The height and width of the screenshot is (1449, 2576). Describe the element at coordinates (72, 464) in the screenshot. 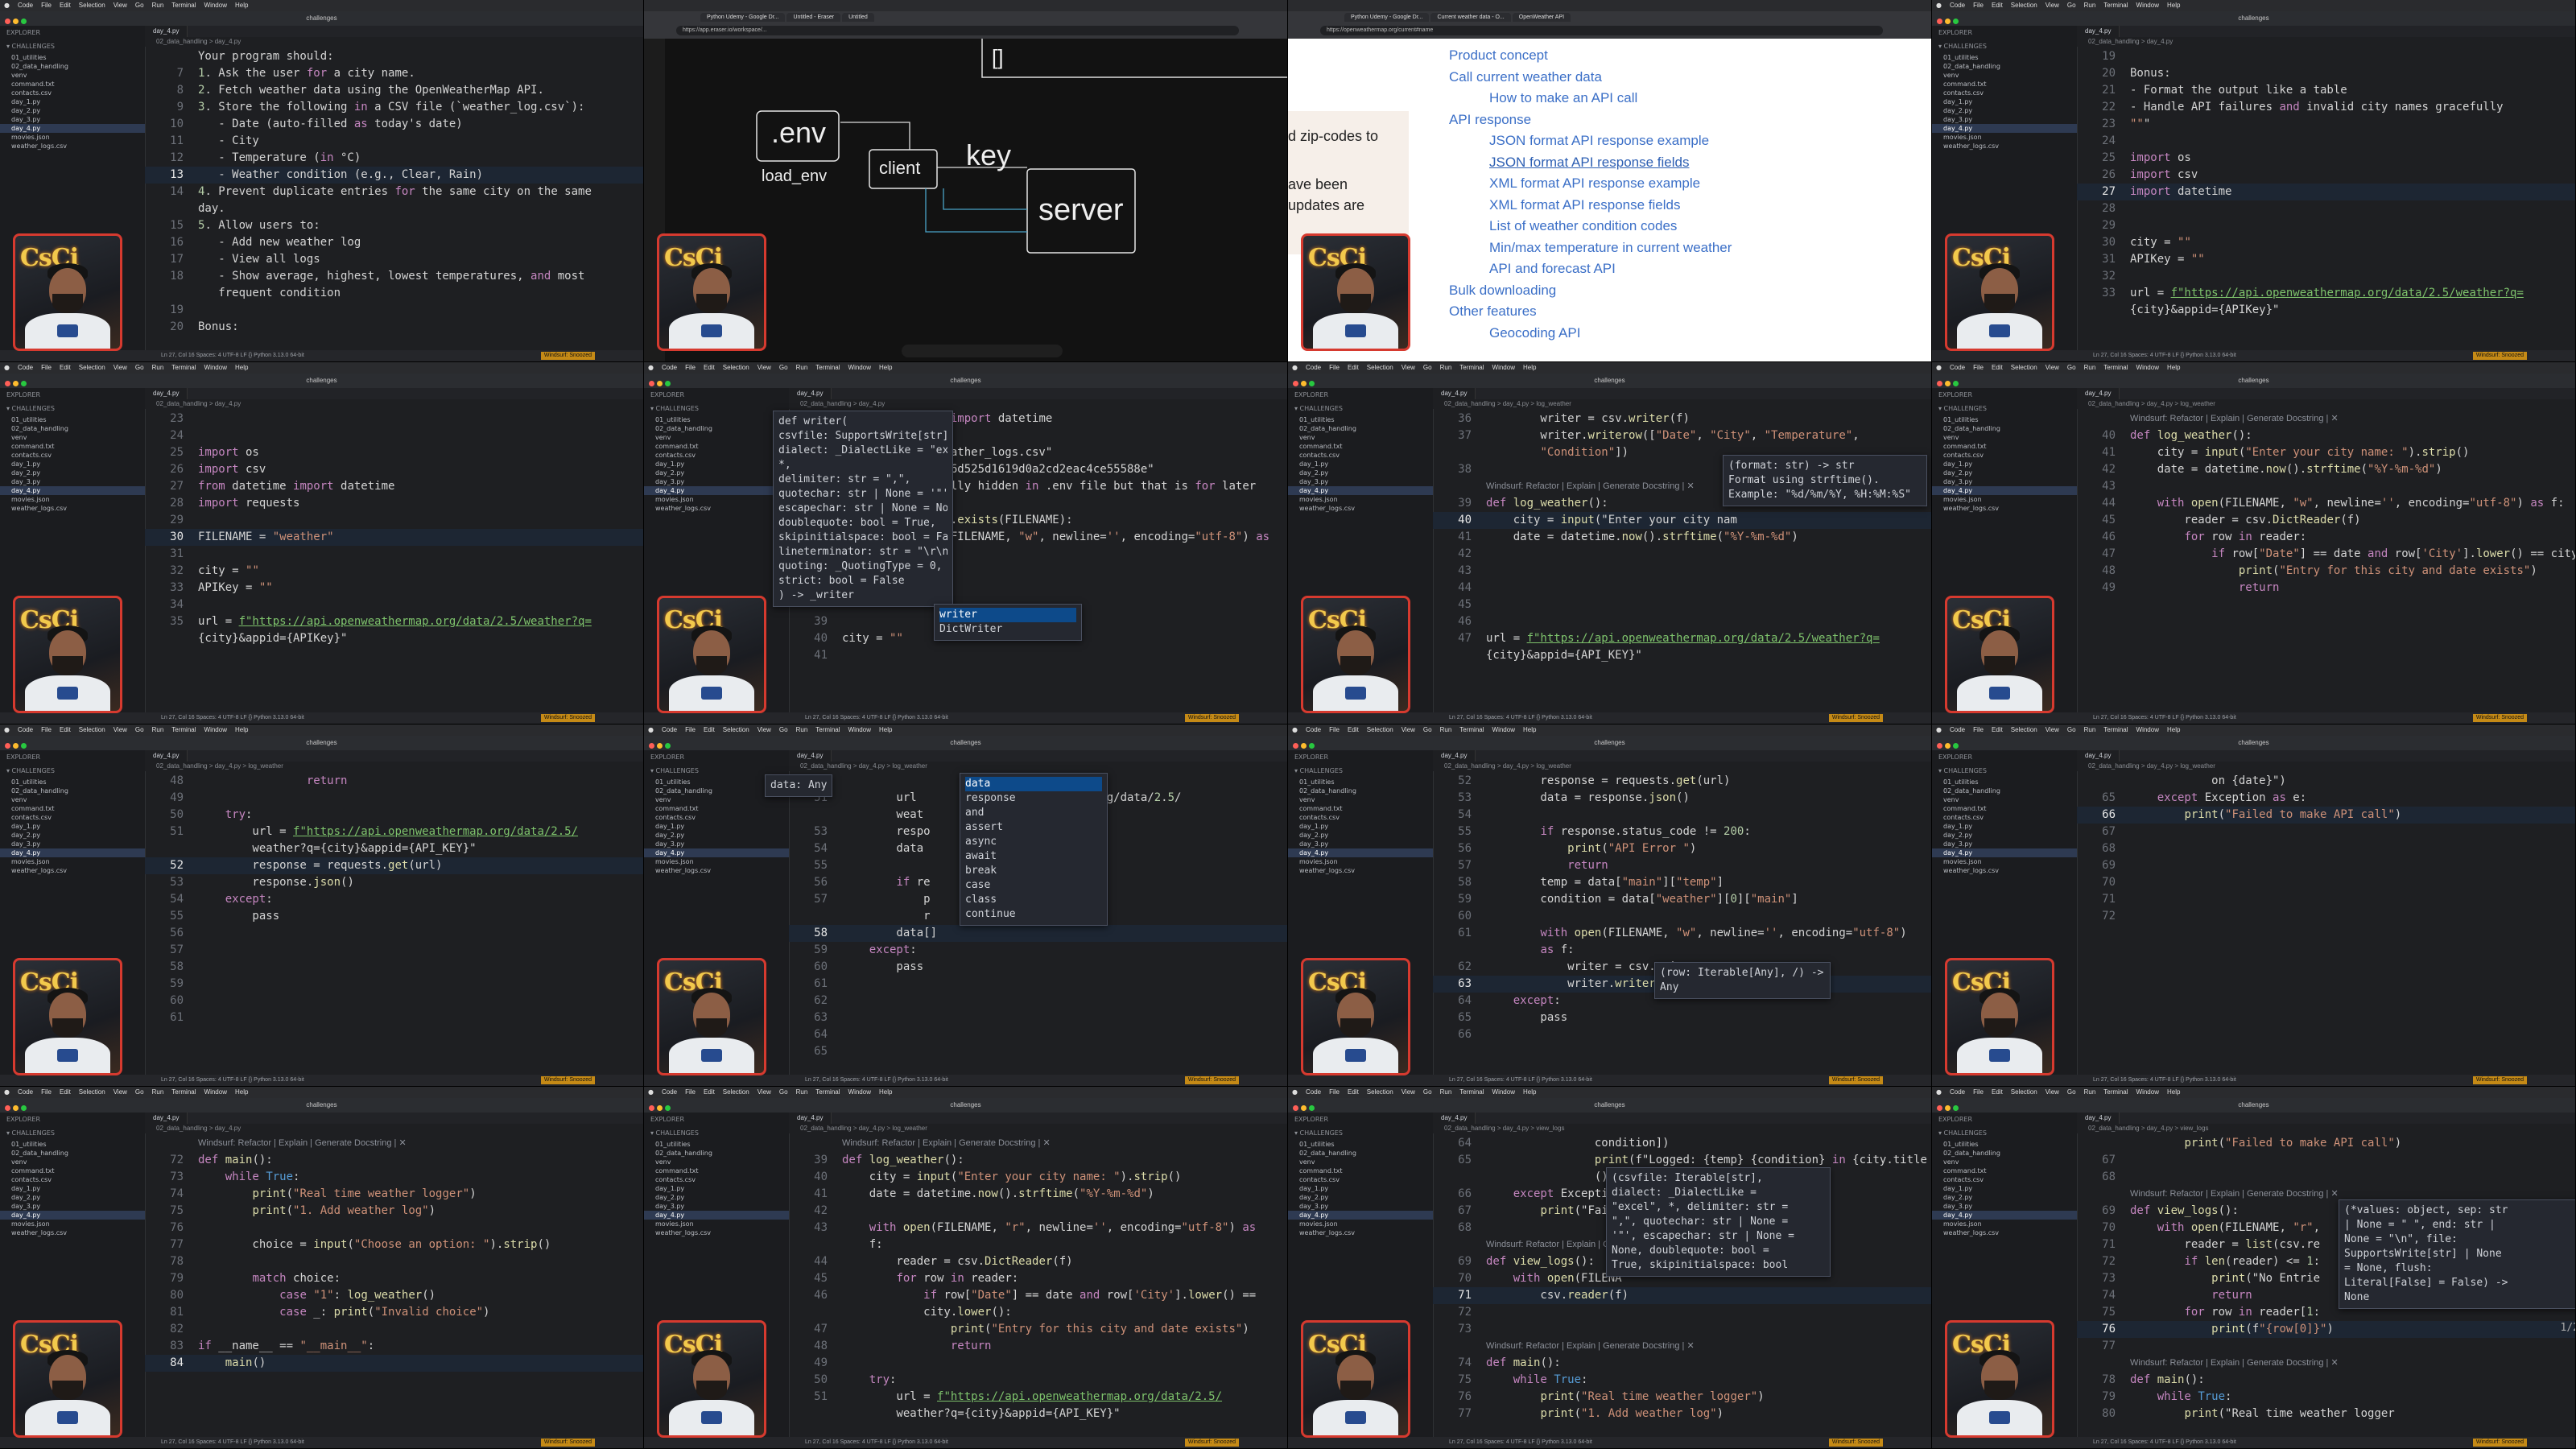

I see `explorer-item: day_1.py` at that location.